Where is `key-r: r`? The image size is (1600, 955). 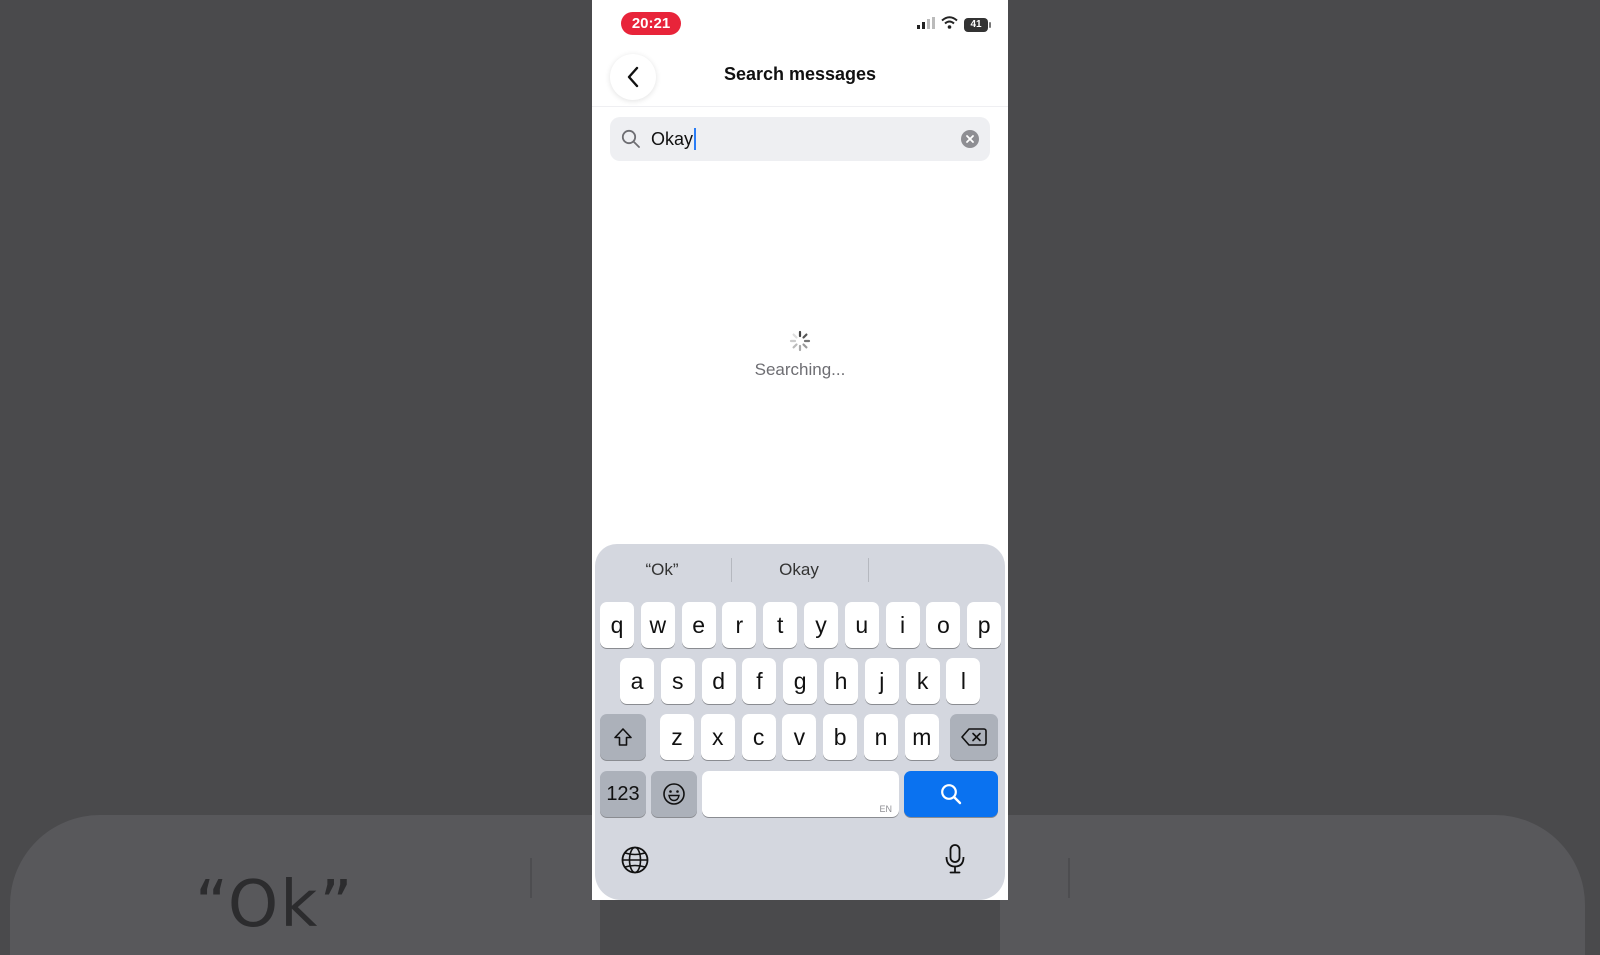
key-r: r is located at coordinates (739, 625).